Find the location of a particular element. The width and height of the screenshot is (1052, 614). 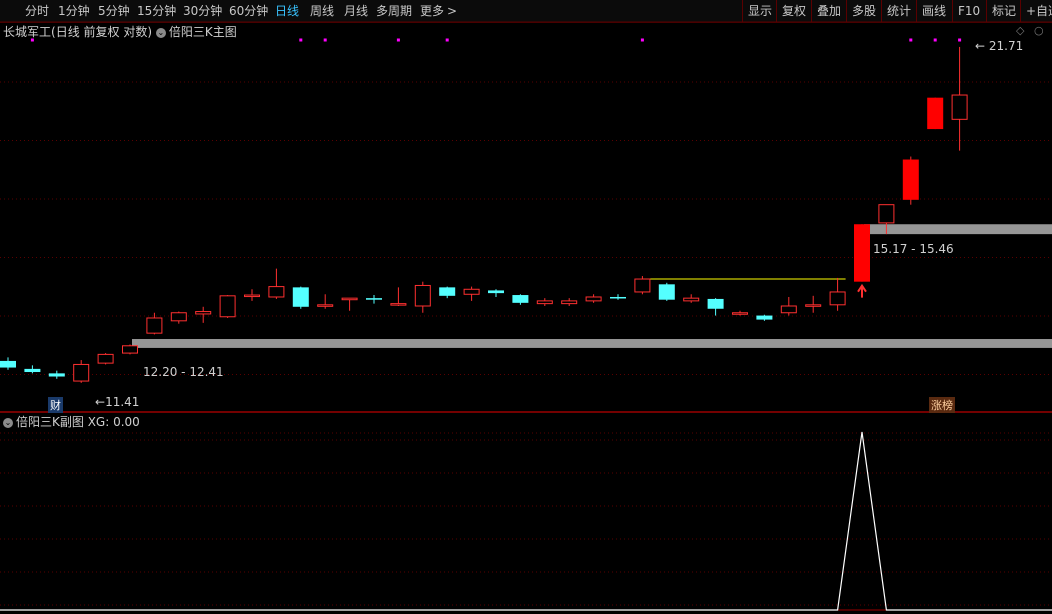

main-panel-title: 长城军工(日线 前复权 对数) ⌄ 倍阳三K主图 is located at coordinates (120, 31).